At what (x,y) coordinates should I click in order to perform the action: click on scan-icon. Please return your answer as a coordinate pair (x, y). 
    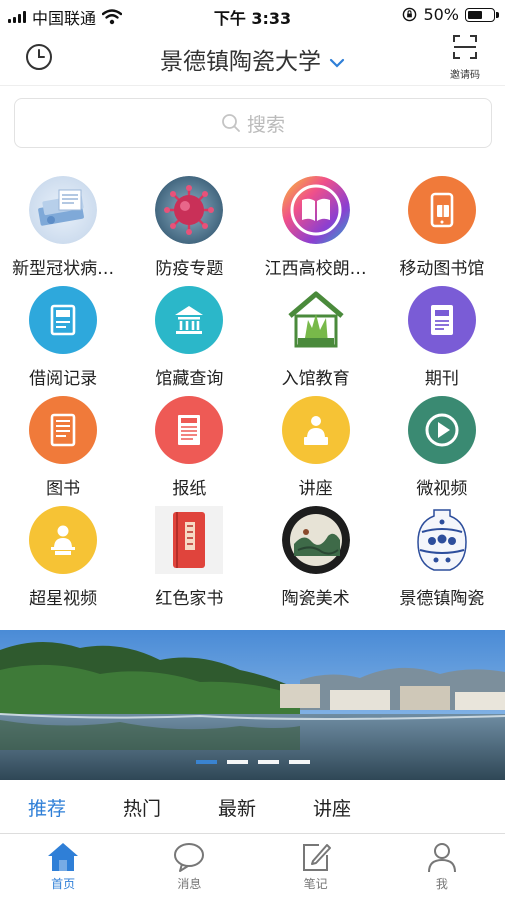
    Looking at the image, I should click on (465, 47).